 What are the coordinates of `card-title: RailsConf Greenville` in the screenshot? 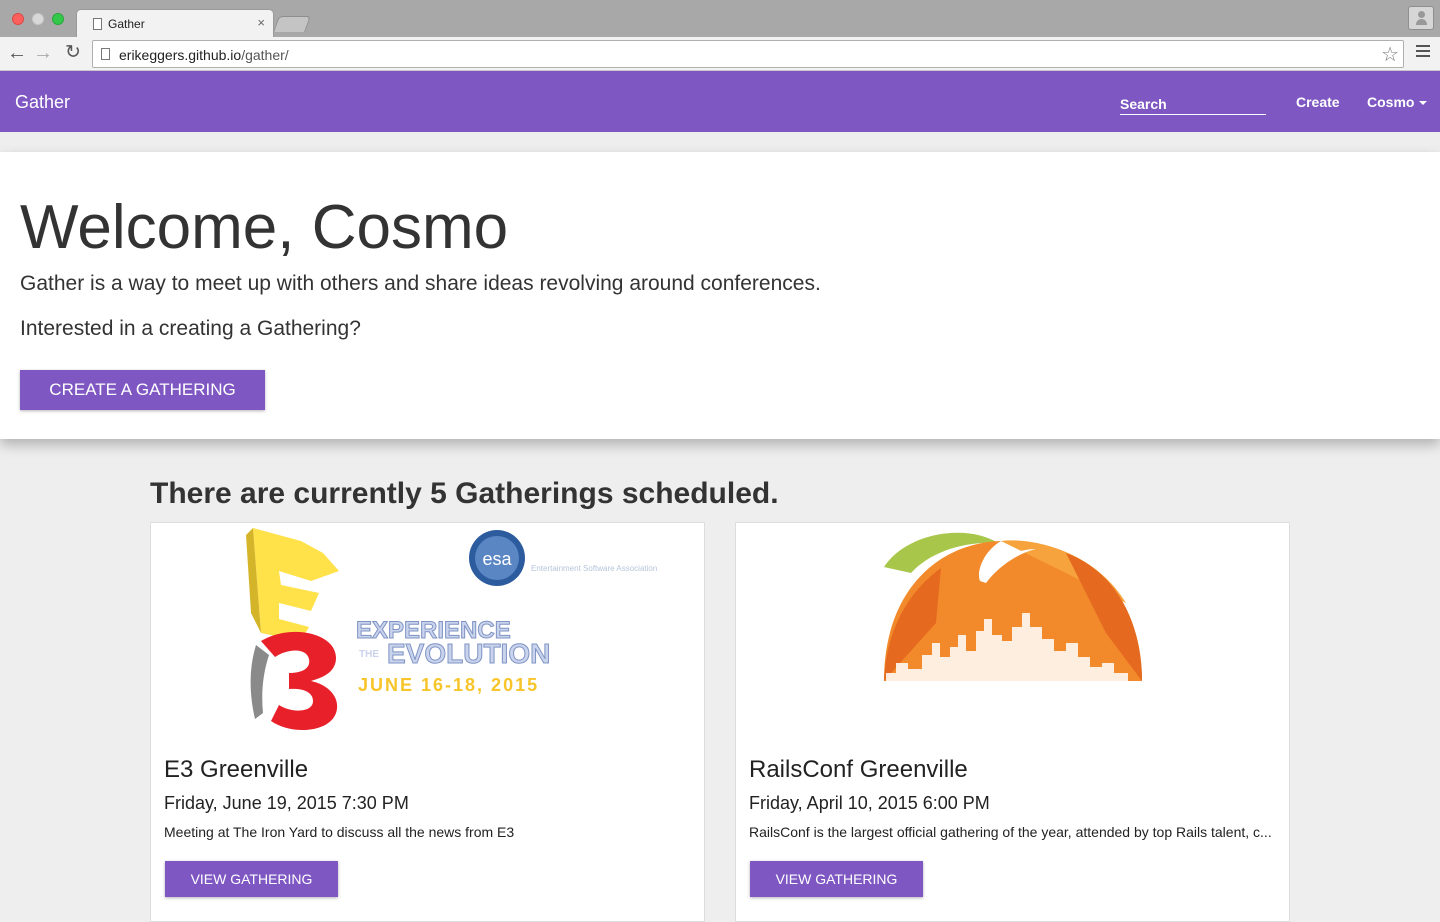 It's located at (858, 769).